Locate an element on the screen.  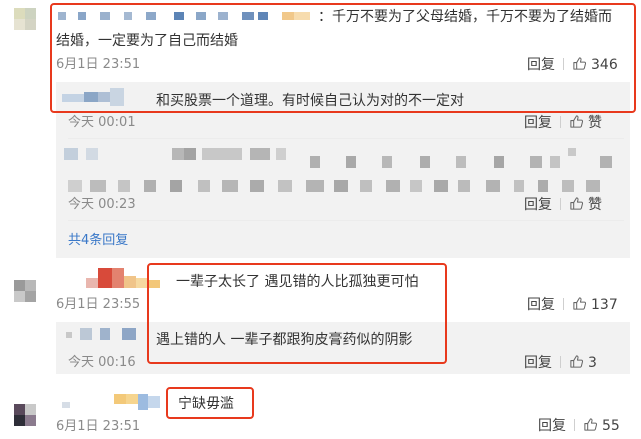
more-replies-link: 共4条回复 is located at coordinates (98, 241).